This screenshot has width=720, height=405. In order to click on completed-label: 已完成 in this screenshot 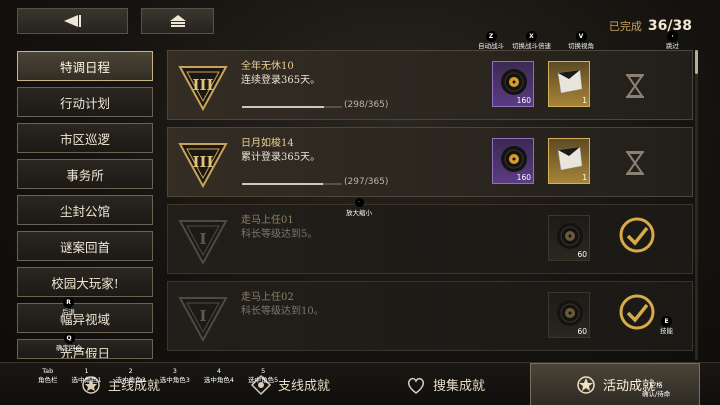, I will do `click(625, 26)`.